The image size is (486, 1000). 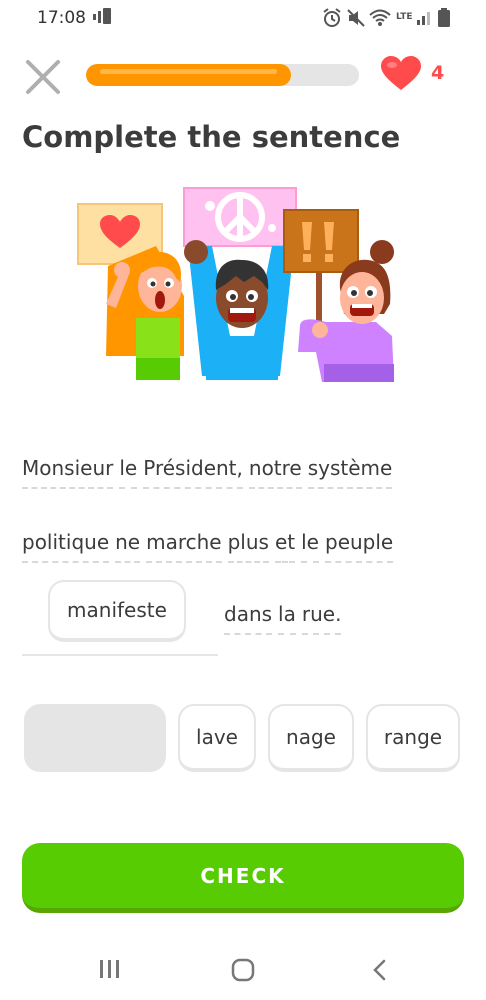 I want to click on lesson-progress-bar, so click(x=222, y=75).